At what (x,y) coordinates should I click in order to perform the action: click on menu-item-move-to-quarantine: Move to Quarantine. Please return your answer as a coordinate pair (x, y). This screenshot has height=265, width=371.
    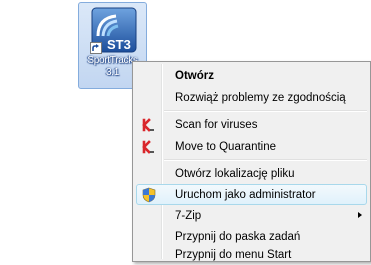
    Looking at the image, I should click on (251, 146).